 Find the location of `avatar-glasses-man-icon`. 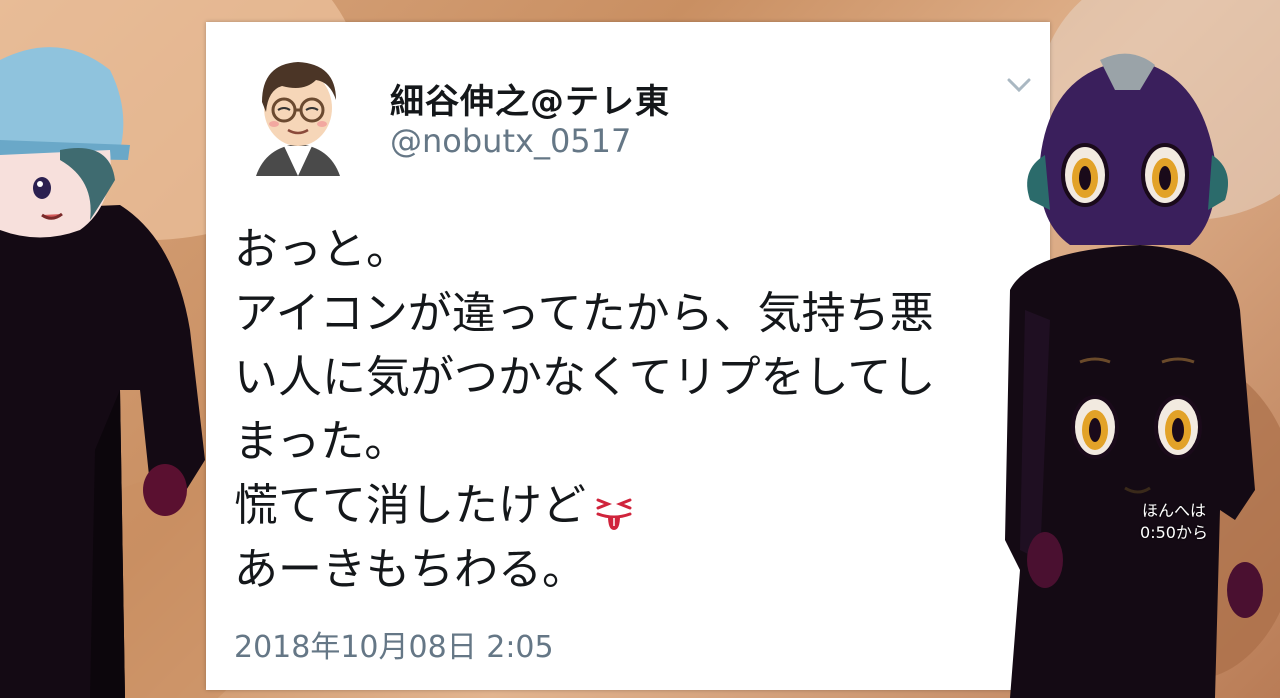

avatar-glasses-man-icon is located at coordinates (298, 119).